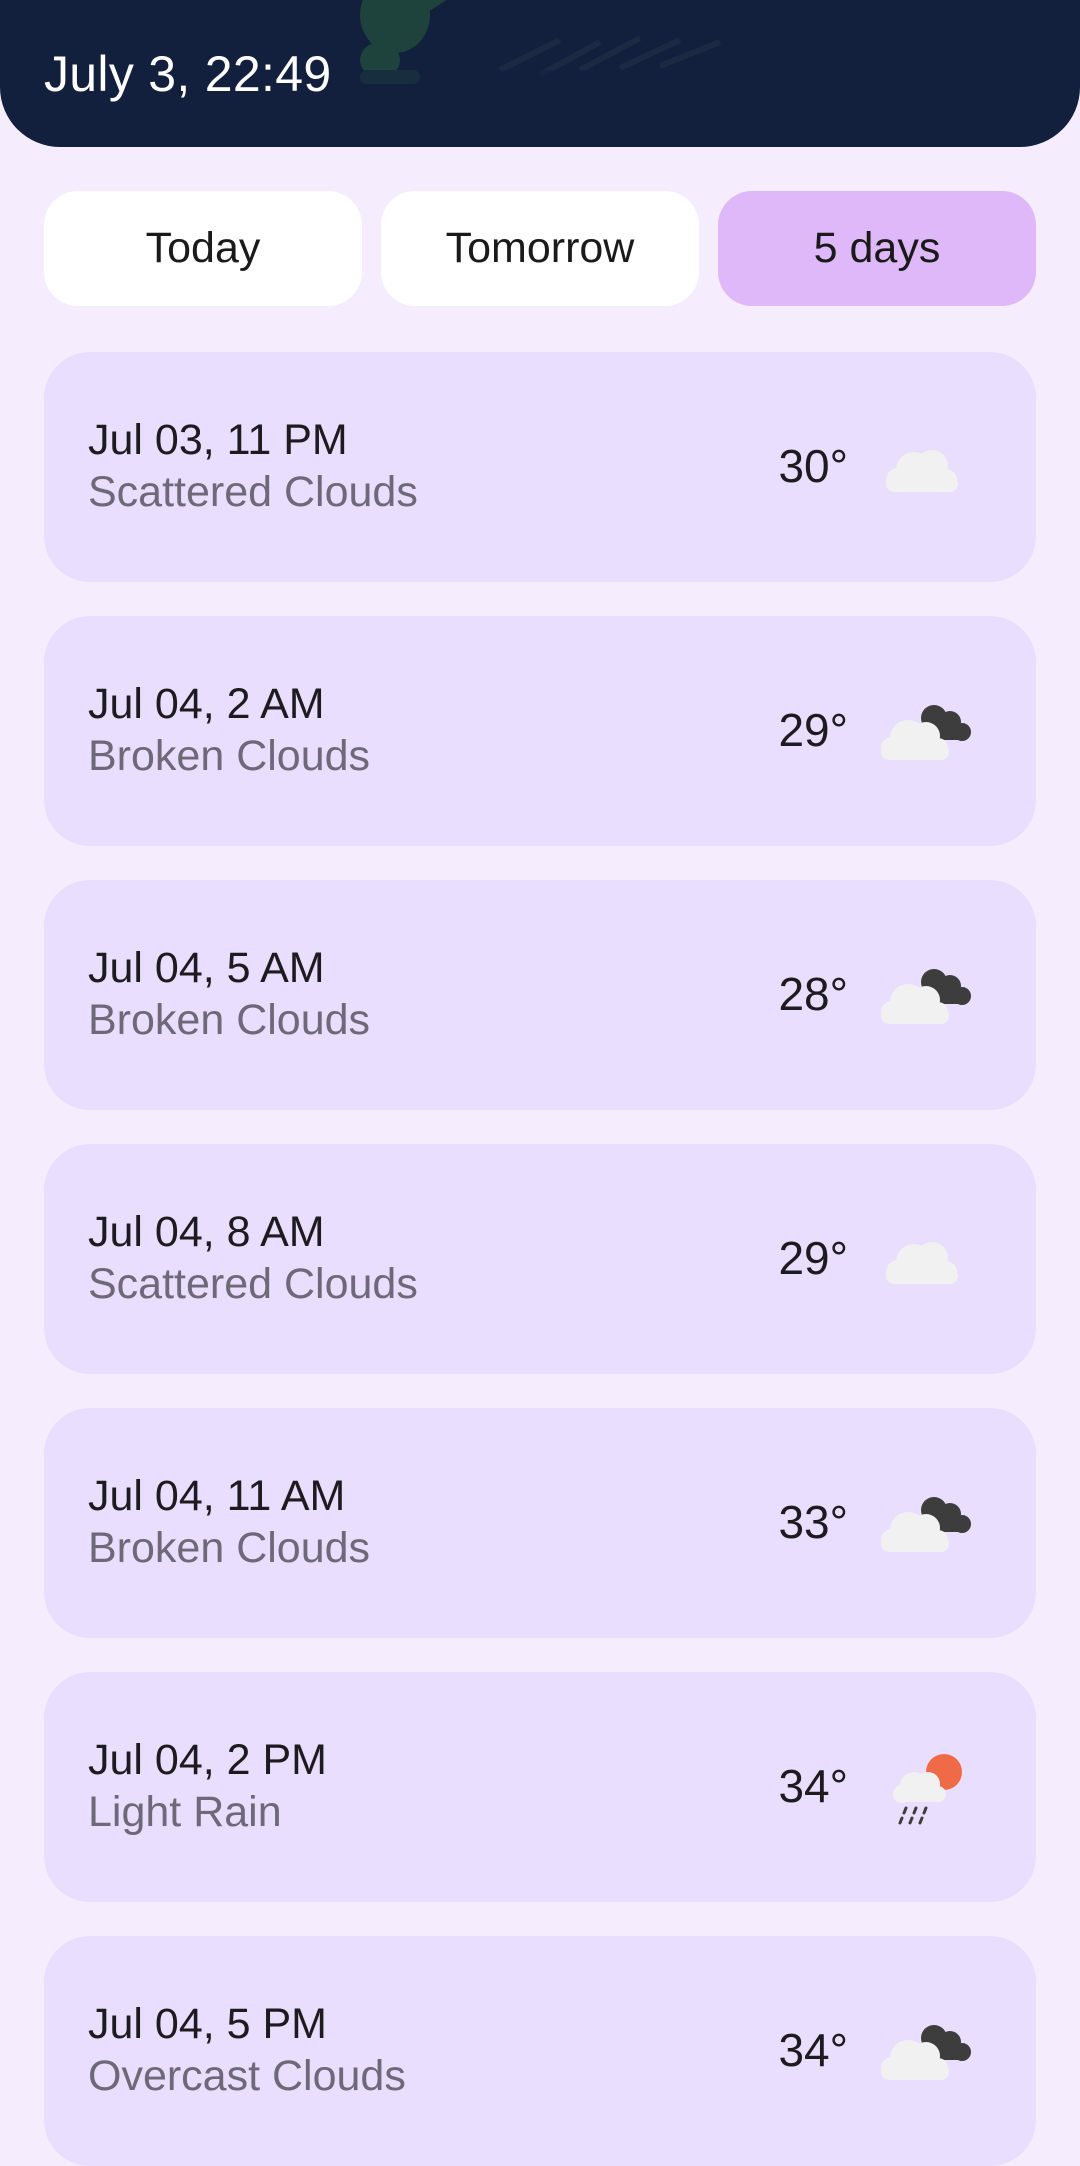 Image resolution: width=1080 pixels, height=2166 pixels. Describe the element at coordinates (540, 2051) in the screenshot. I see `forecast-card: Jul 04, 5 PM Overcast Clouds 34°` at that location.